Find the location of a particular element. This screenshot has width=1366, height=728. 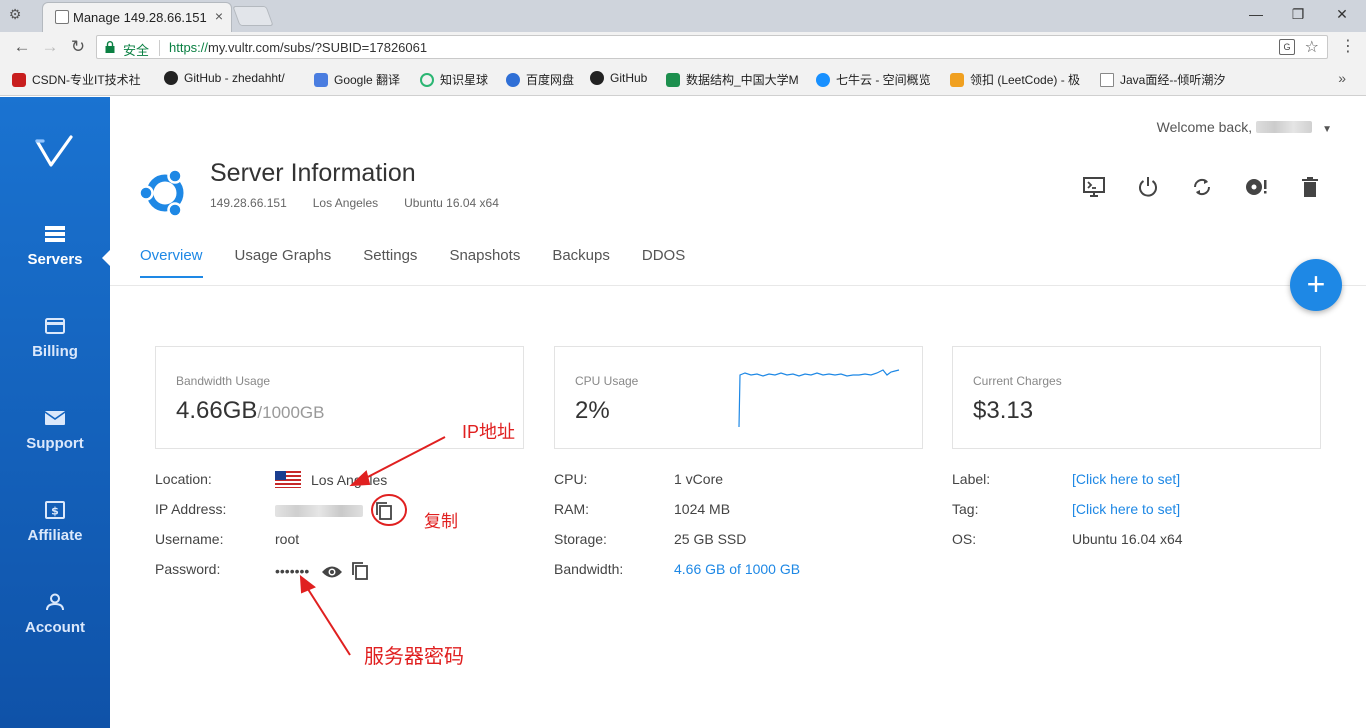

user-menu: Welcome back, ▼ is located at coordinates (1244, 127).